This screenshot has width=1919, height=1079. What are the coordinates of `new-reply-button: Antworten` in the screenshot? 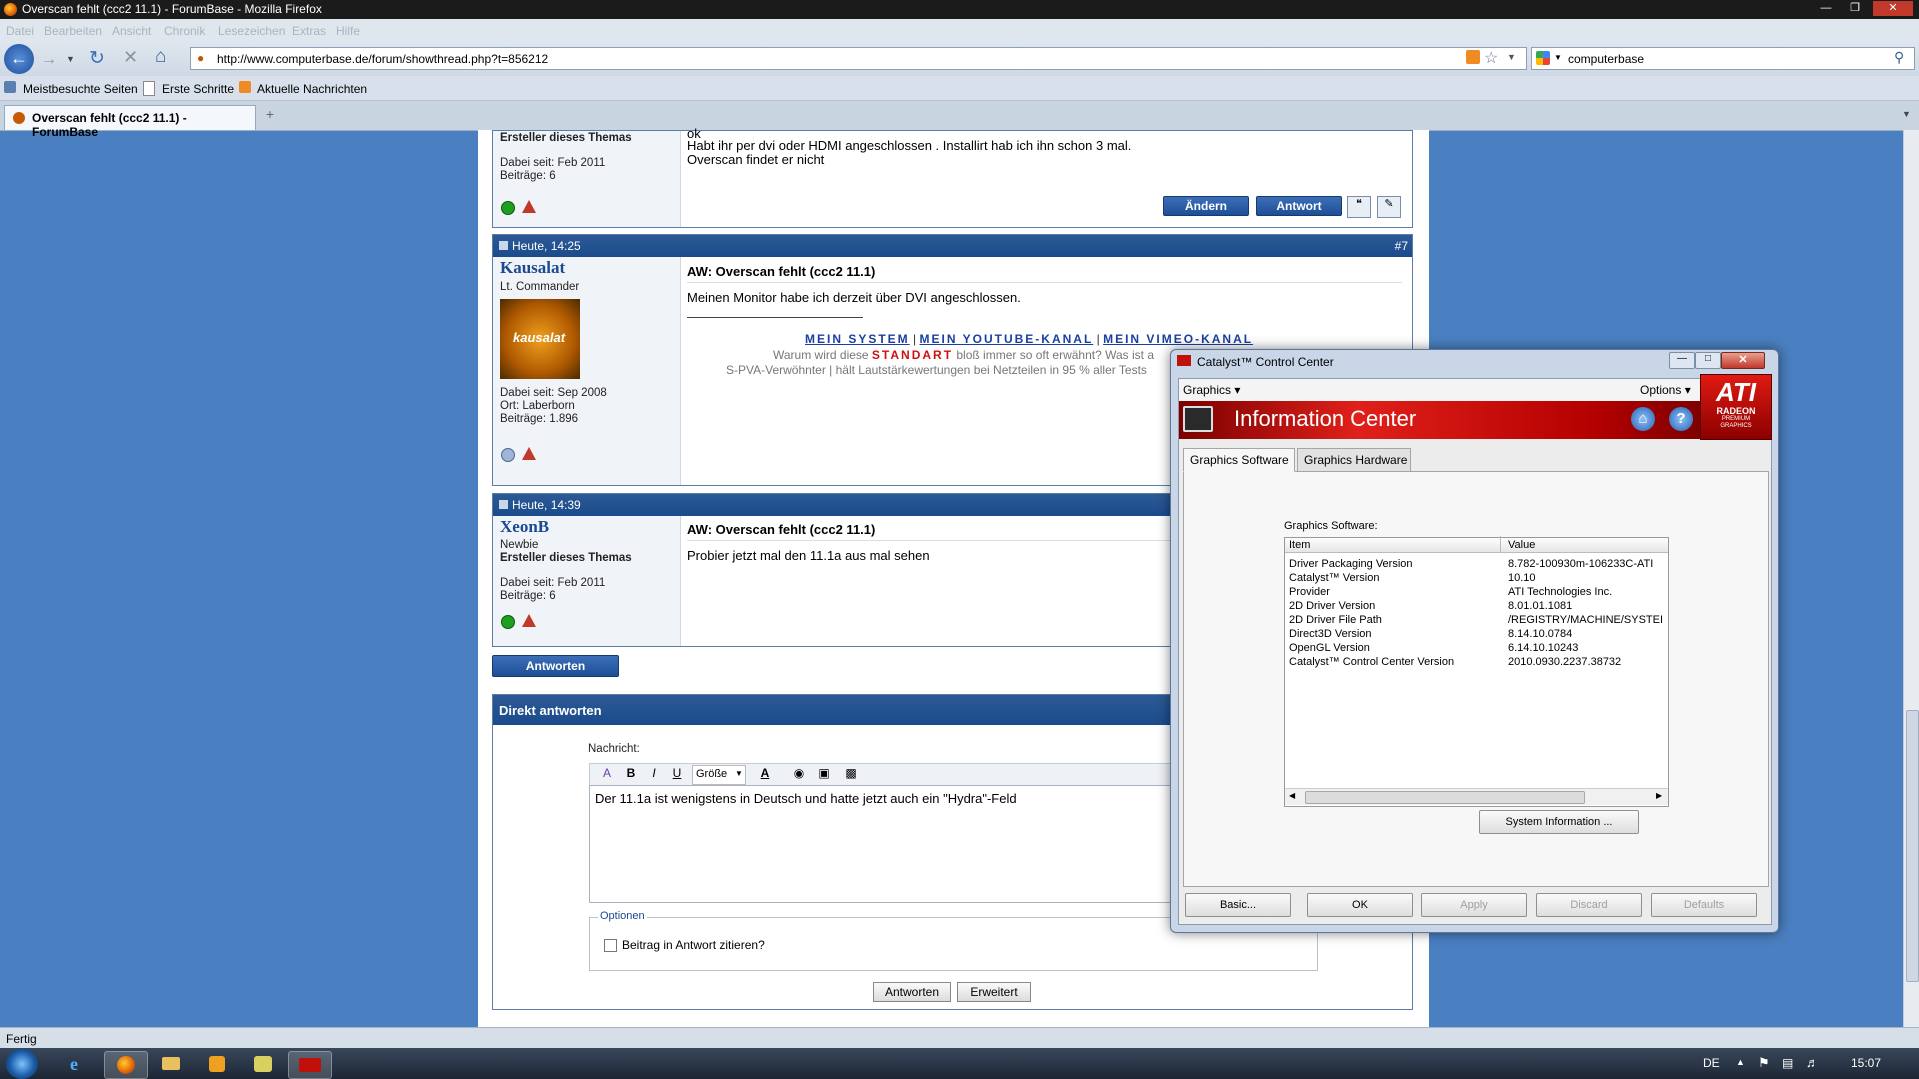 It's located at (555, 666).